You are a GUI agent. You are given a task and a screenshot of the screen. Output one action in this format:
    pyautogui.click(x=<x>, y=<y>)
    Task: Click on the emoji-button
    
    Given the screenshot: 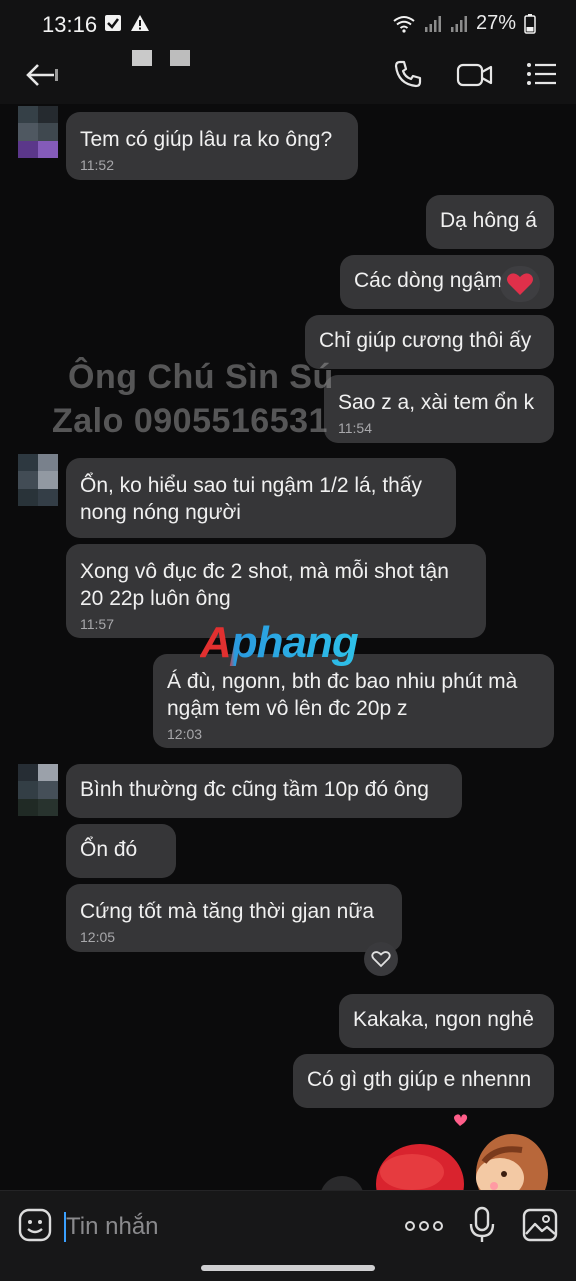 What is the action you would take?
    pyautogui.click(x=35, y=1227)
    